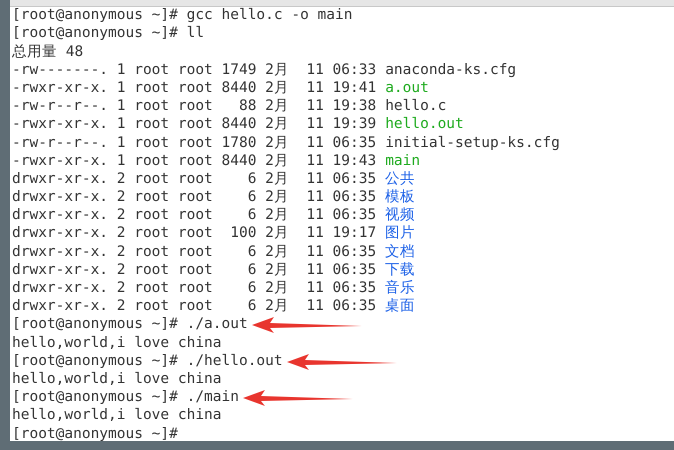 The height and width of the screenshot is (450, 674). Describe the element at coordinates (130, 324) in the screenshot. I see `command-line: [root@anonymous ~]# ./a.out` at that location.